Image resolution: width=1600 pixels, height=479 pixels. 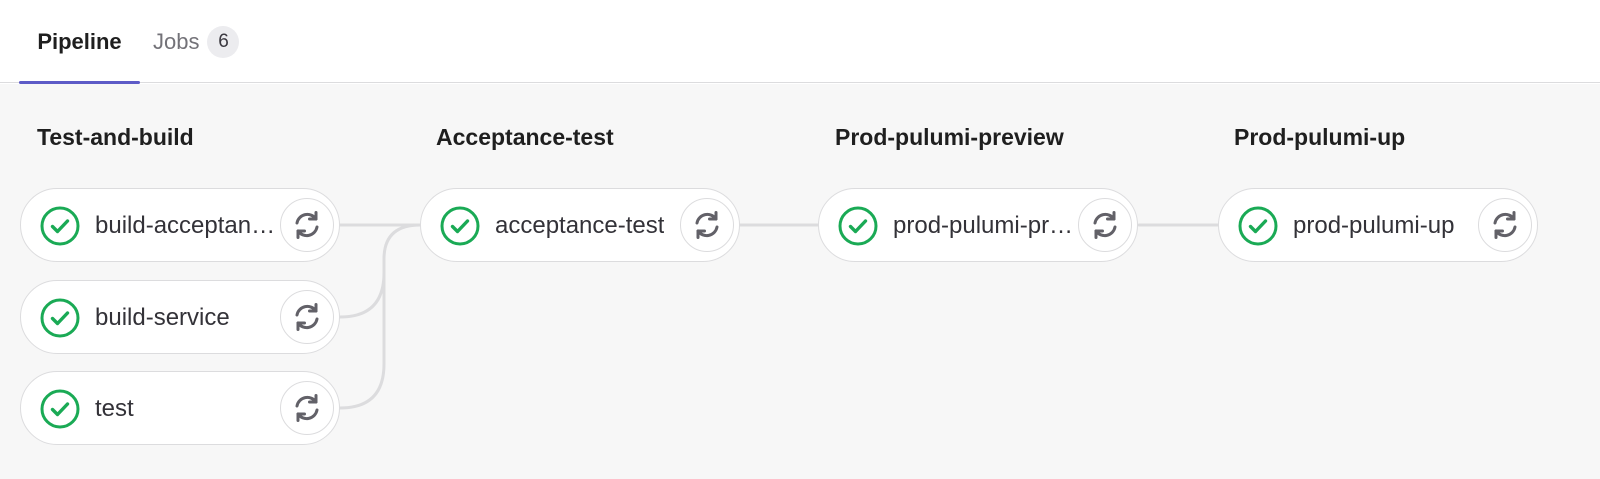 I want to click on job-build-service: build-service, so click(x=180, y=317).